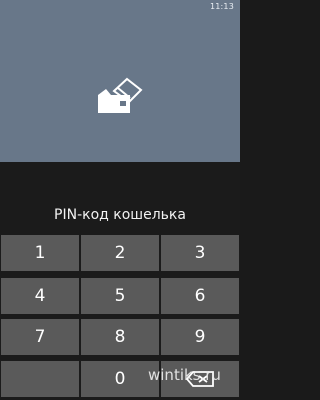  What do you see at coordinates (40, 296) in the screenshot?
I see `key-4: 4` at bounding box center [40, 296].